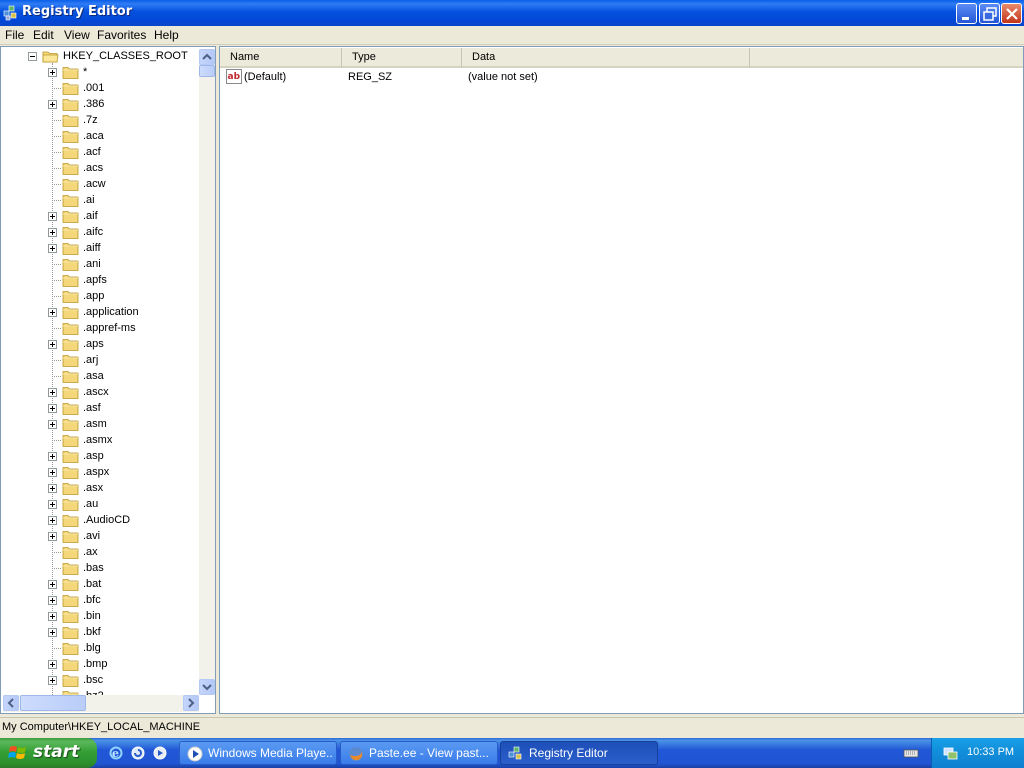 The height and width of the screenshot is (768, 1024). I want to click on tree-item: .AudioCD, so click(123, 521).